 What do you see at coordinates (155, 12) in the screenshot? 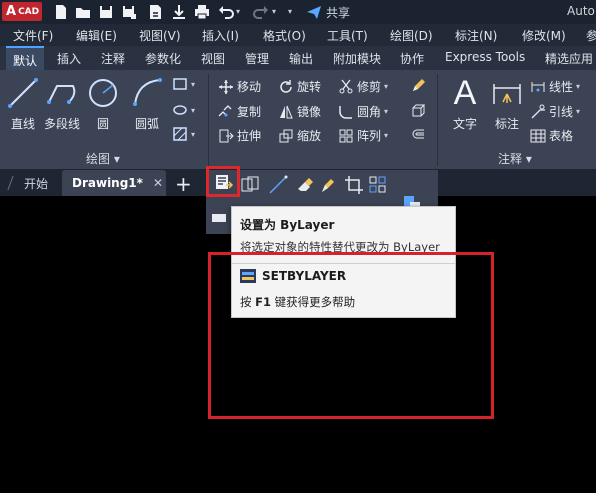
I see `publish-icon` at bounding box center [155, 12].